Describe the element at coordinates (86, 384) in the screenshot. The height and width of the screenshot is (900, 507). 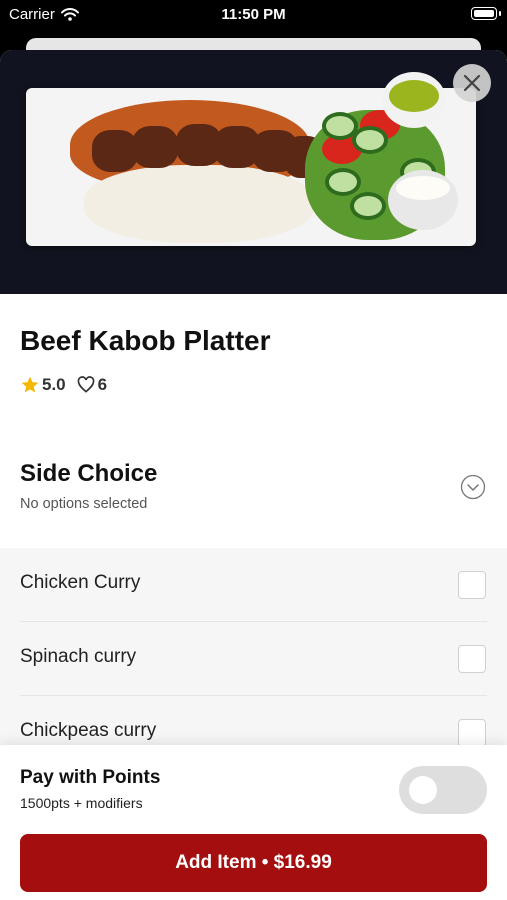
I see `heart-icon` at that location.